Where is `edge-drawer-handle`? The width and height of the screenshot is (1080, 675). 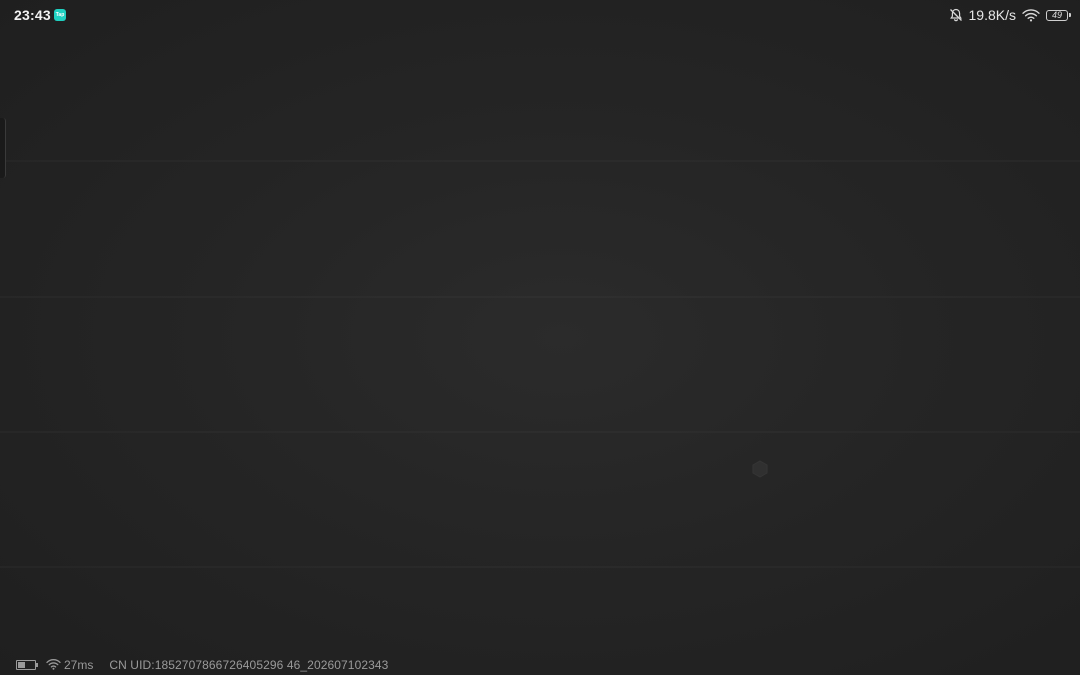
edge-drawer-handle is located at coordinates (3, 148).